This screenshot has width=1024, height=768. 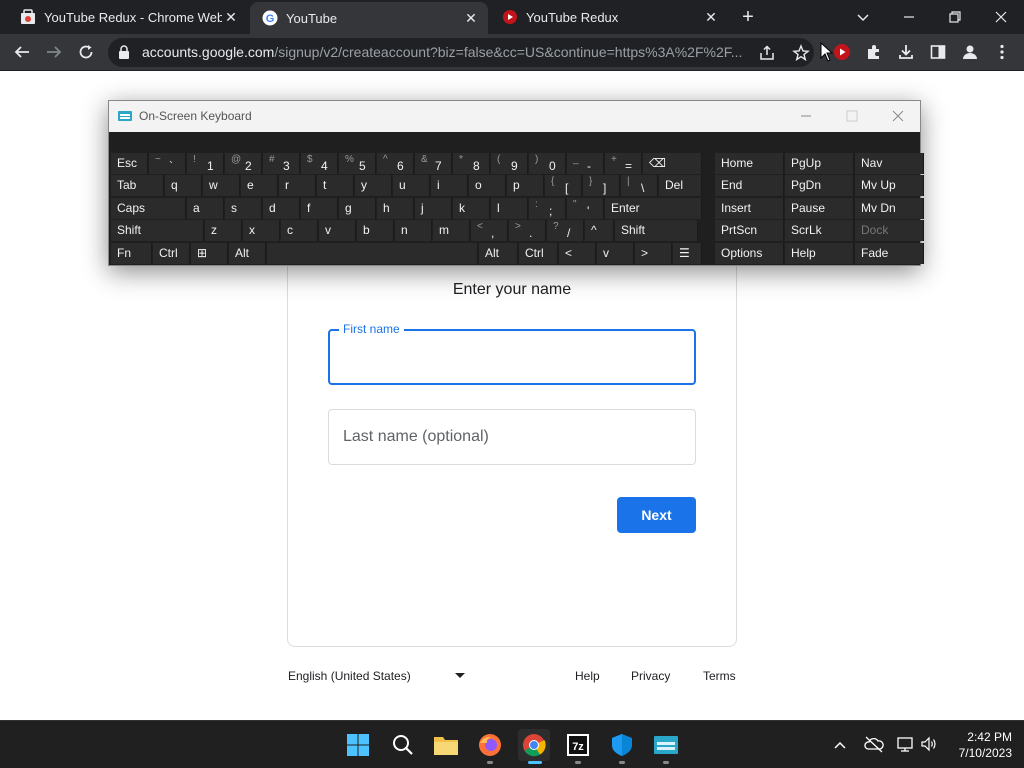 What do you see at coordinates (955, 17) in the screenshot?
I see `restore-icon` at bounding box center [955, 17].